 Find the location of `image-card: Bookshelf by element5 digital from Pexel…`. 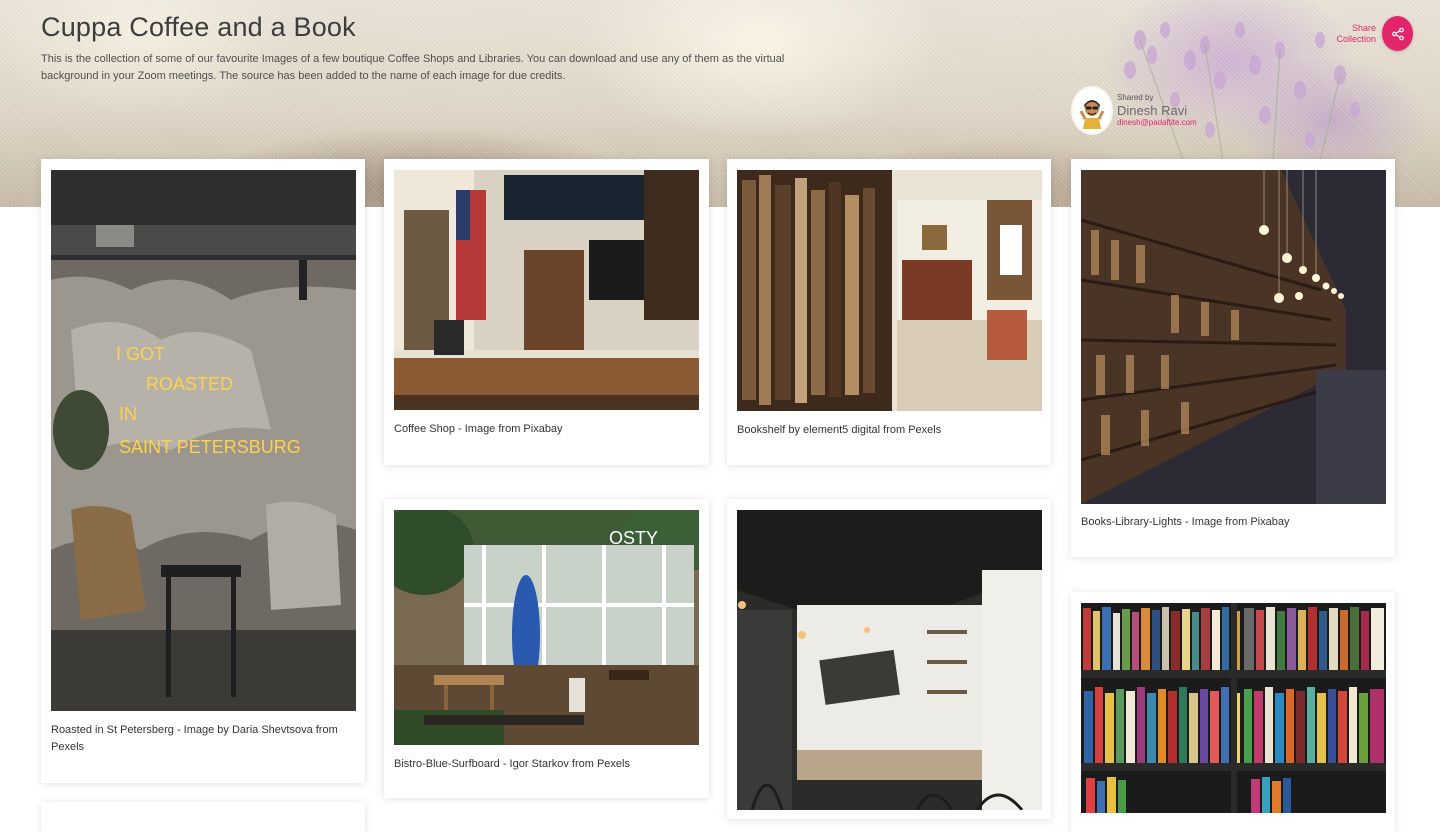

image-card: Bookshelf by element5 digital from Pexel… is located at coordinates (889, 312).